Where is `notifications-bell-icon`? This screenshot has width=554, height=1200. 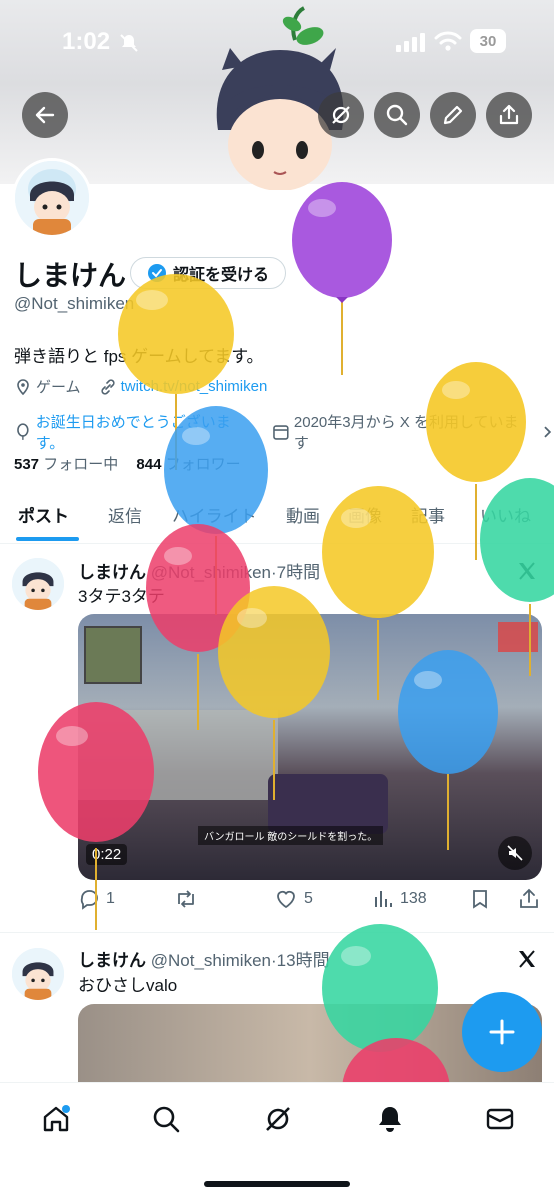 notifications-bell-icon is located at coordinates (390, 1119).